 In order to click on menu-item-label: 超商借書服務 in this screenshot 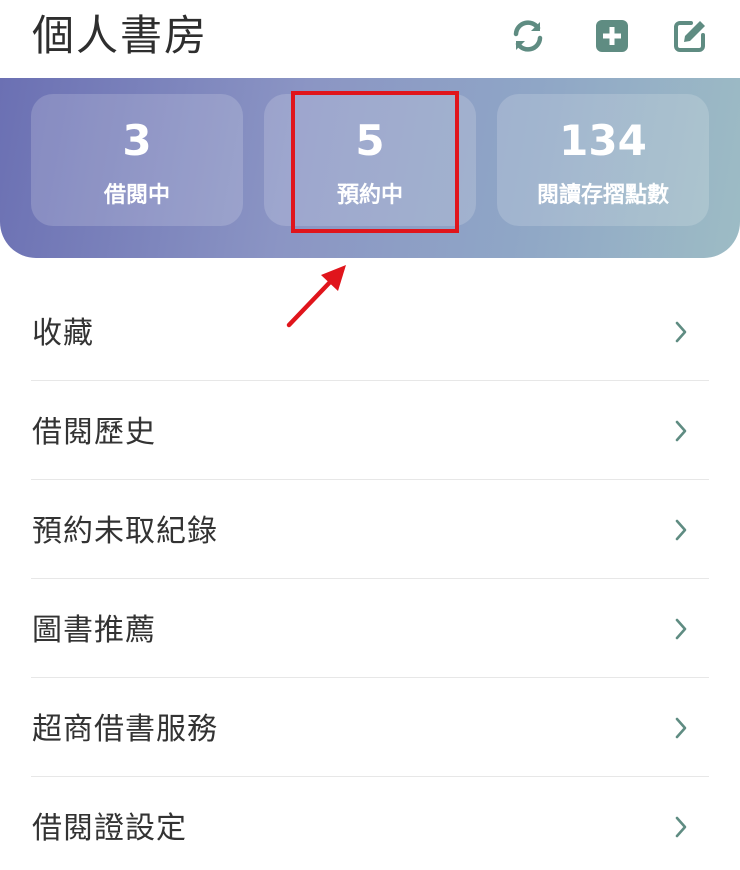, I will do `click(125, 729)`.